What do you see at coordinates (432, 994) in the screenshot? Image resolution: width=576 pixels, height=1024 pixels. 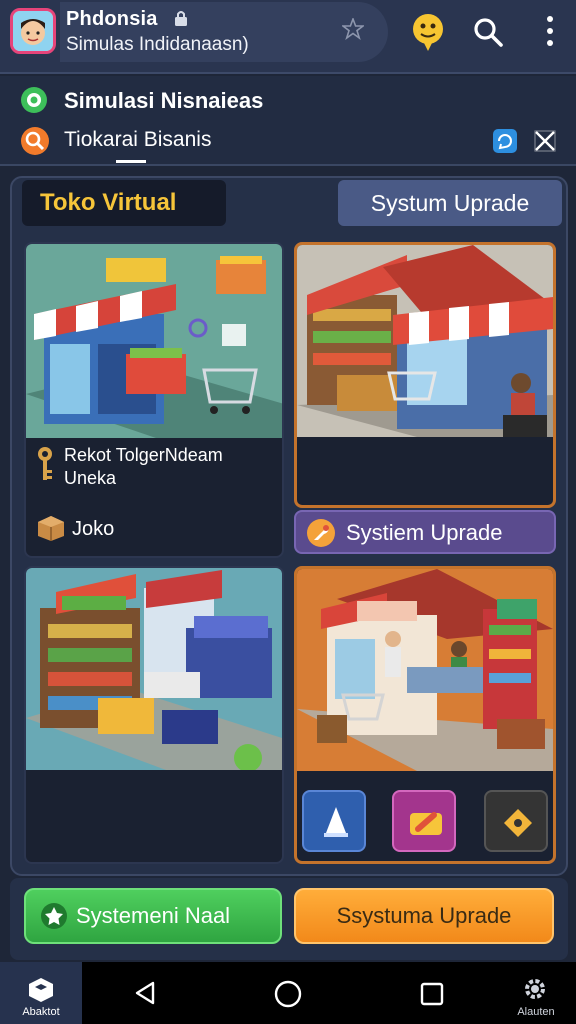 I see `recents-icon` at bounding box center [432, 994].